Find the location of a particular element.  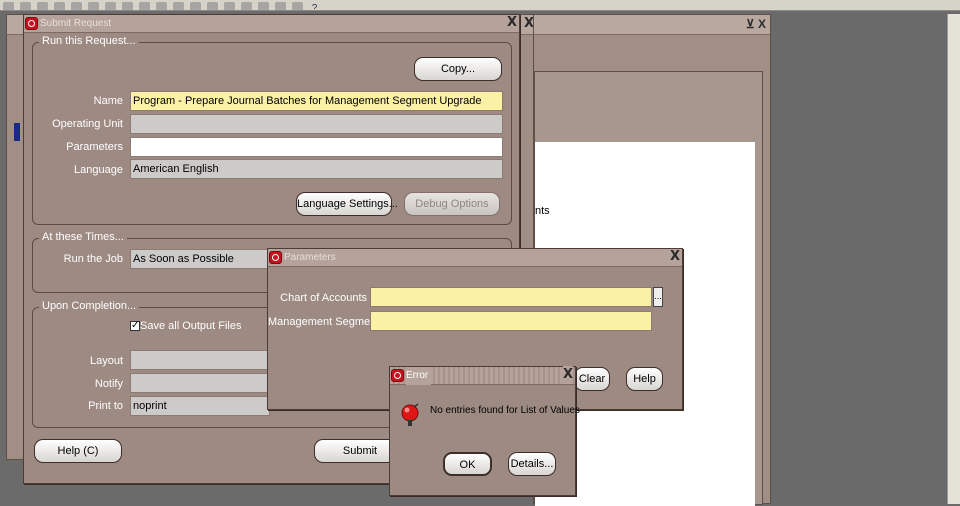

translations-icon is located at coordinates (263, 6).